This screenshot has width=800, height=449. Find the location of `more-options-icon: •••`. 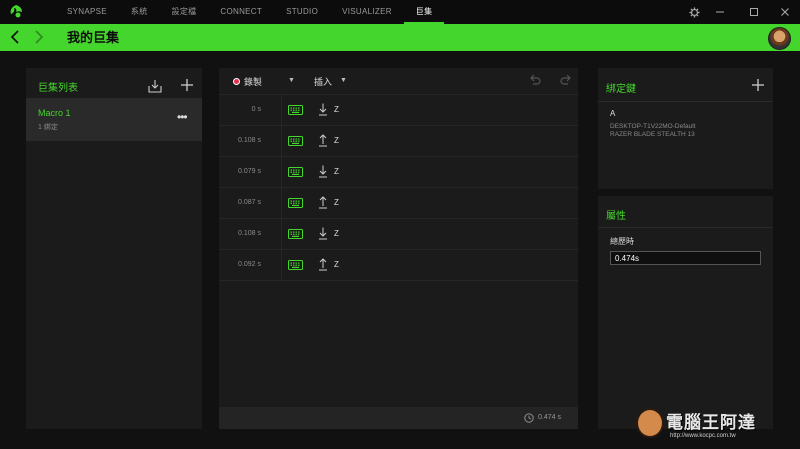

more-options-icon: ••• is located at coordinates (182, 117).